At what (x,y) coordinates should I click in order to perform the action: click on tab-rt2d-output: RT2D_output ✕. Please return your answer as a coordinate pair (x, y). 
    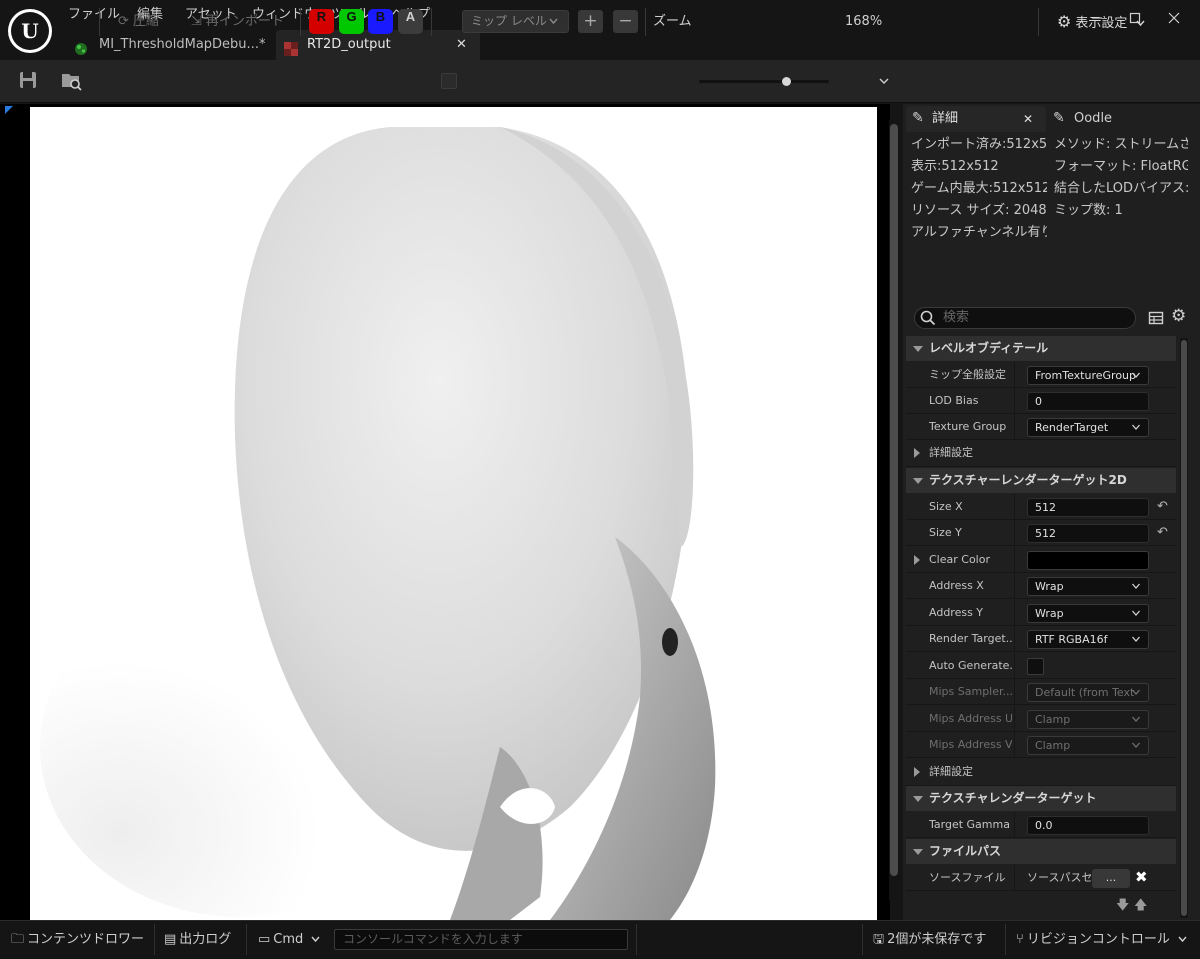
    Looking at the image, I should click on (378, 45).